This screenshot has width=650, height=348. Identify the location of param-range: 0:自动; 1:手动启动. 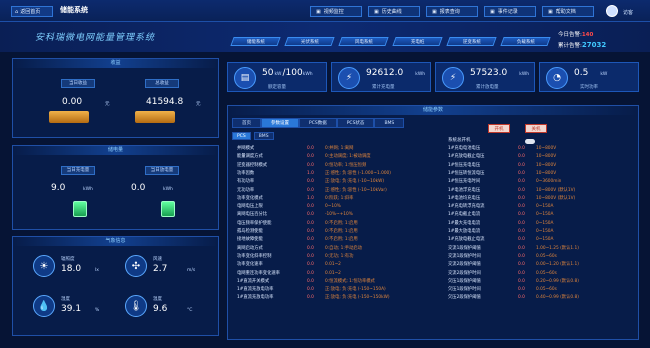
(343, 248).